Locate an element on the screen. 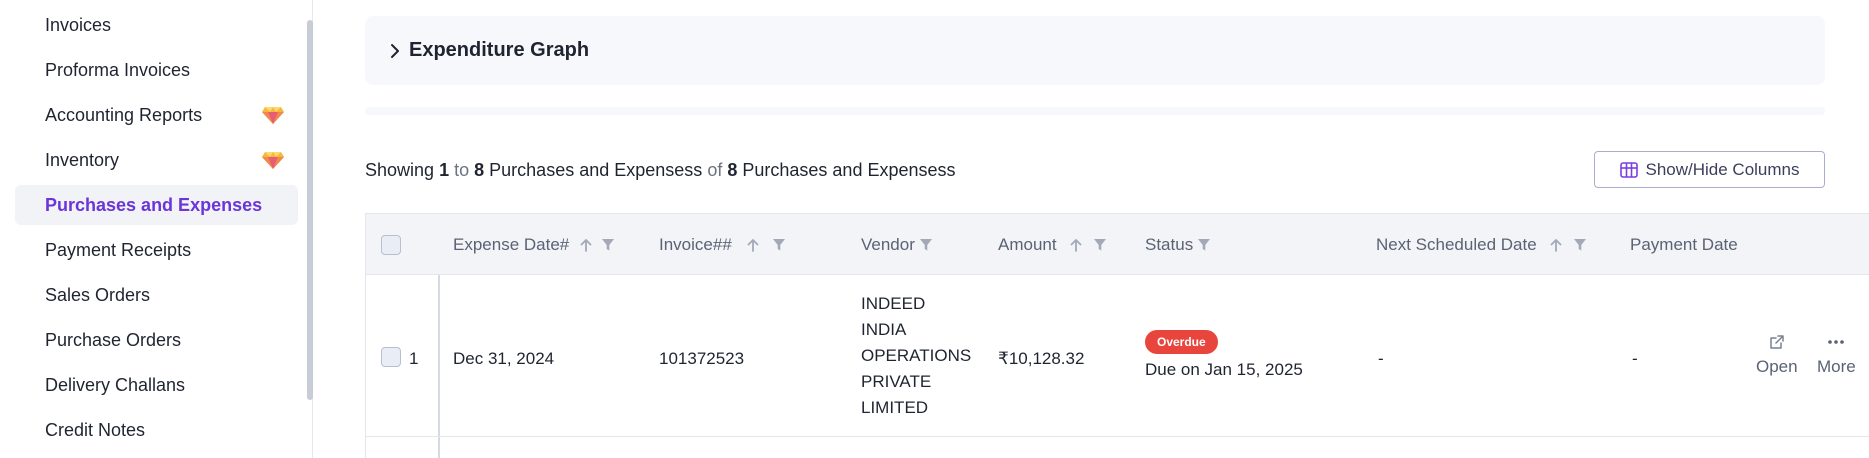 The width and height of the screenshot is (1869, 458). column-label: Vendor is located at coordinates (888, 244).